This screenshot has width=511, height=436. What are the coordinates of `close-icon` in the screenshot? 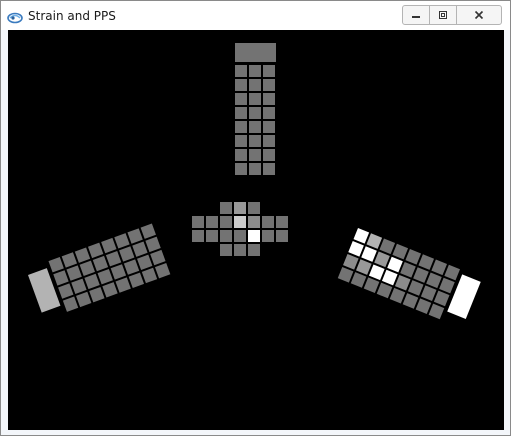 It's located at (479, 15).